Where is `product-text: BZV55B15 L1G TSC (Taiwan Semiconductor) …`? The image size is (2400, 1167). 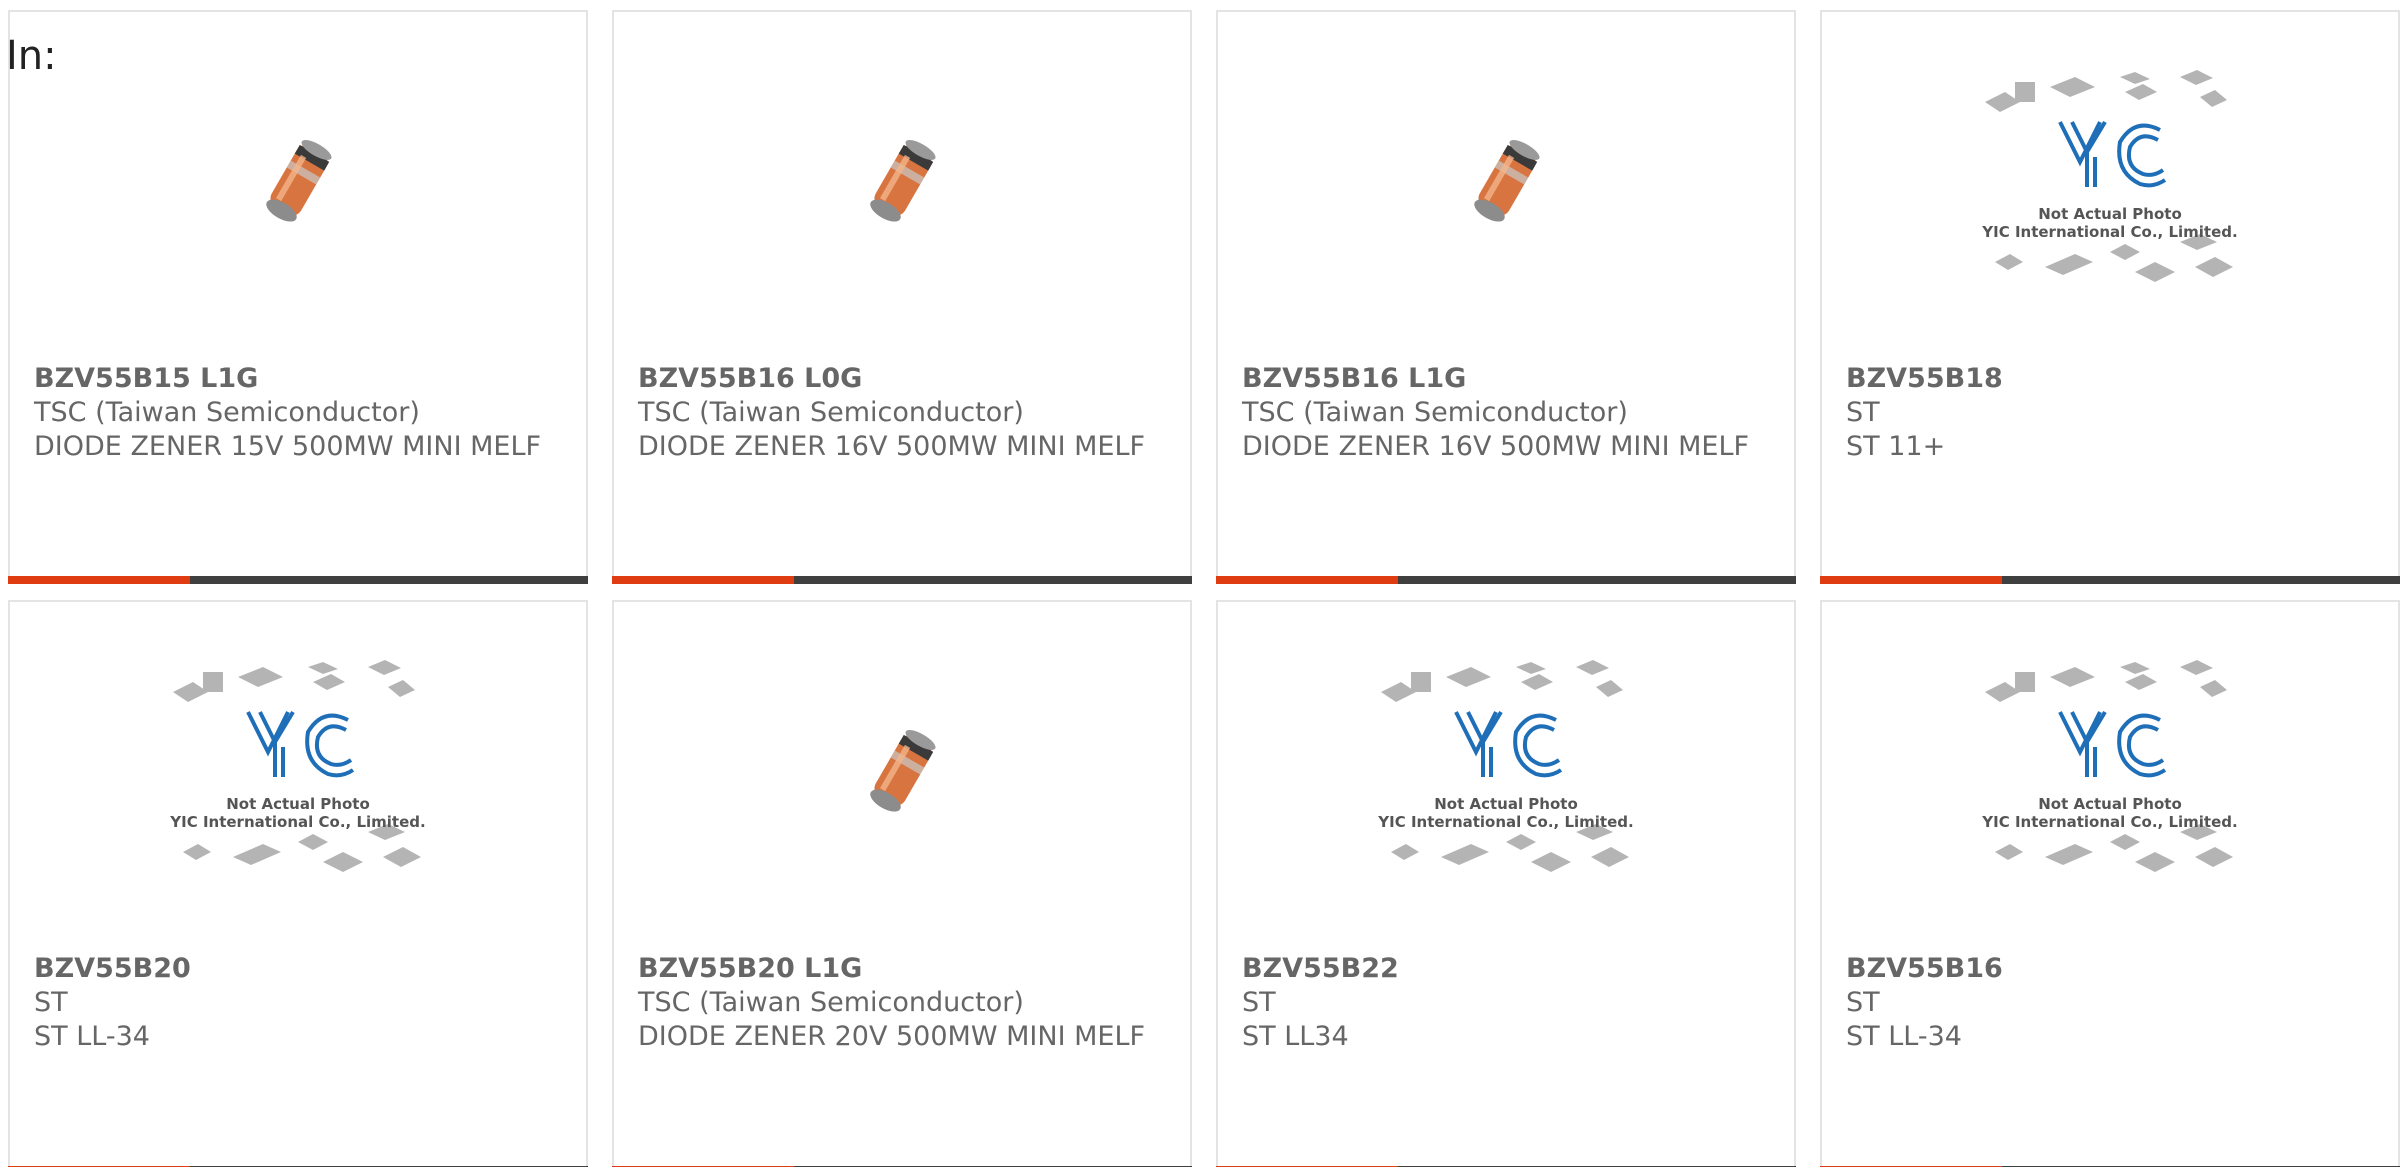
product-text: BZV55B15 L1G TSC (Taiwan Semiconductor) … is located at coordinates (294, 413).